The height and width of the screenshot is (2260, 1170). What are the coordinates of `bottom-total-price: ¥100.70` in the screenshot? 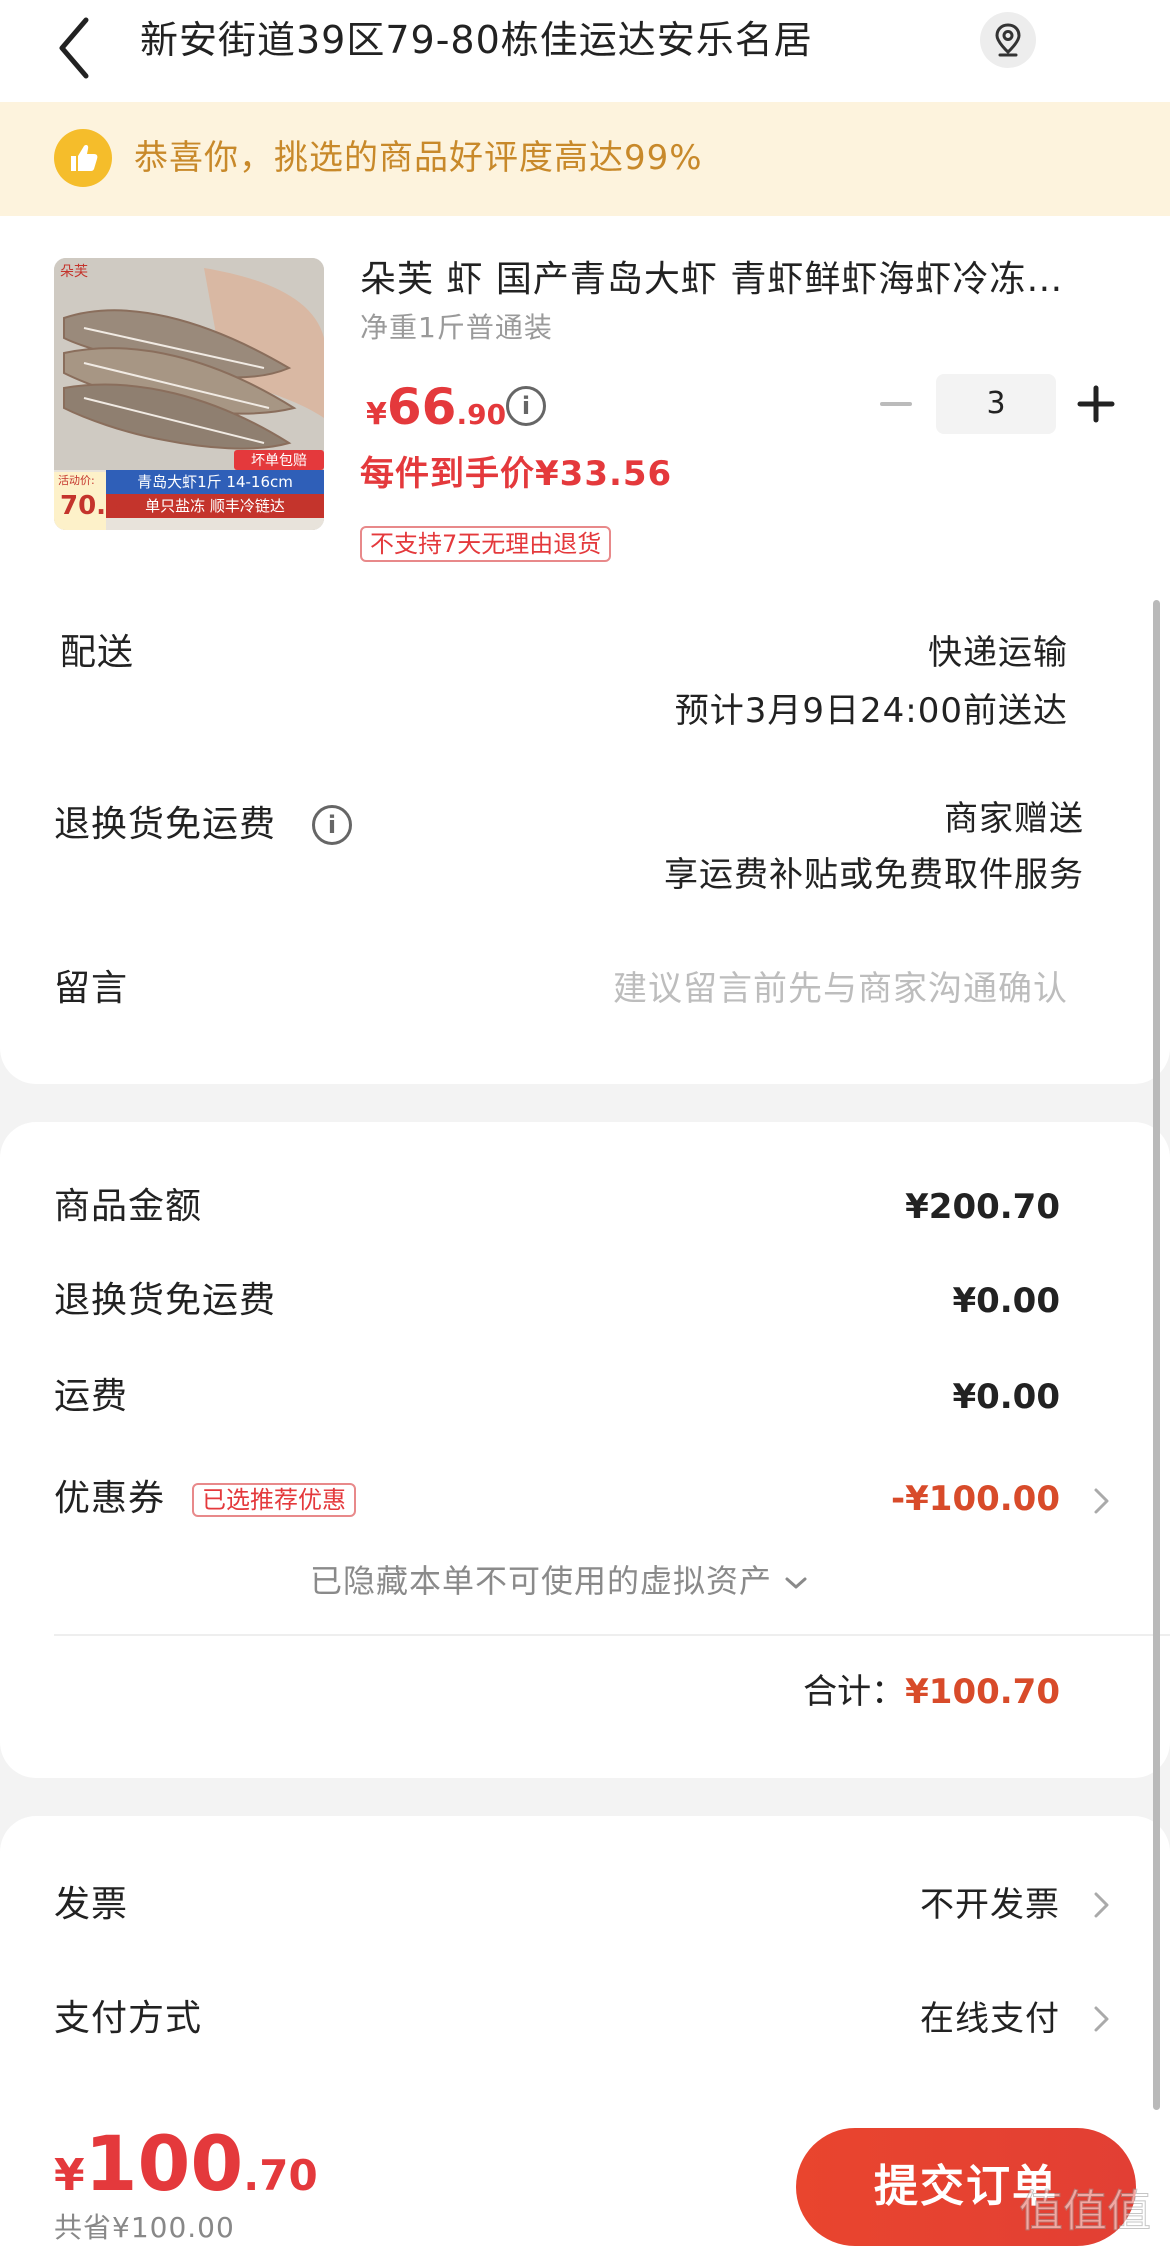 It's located at (186, 2164).